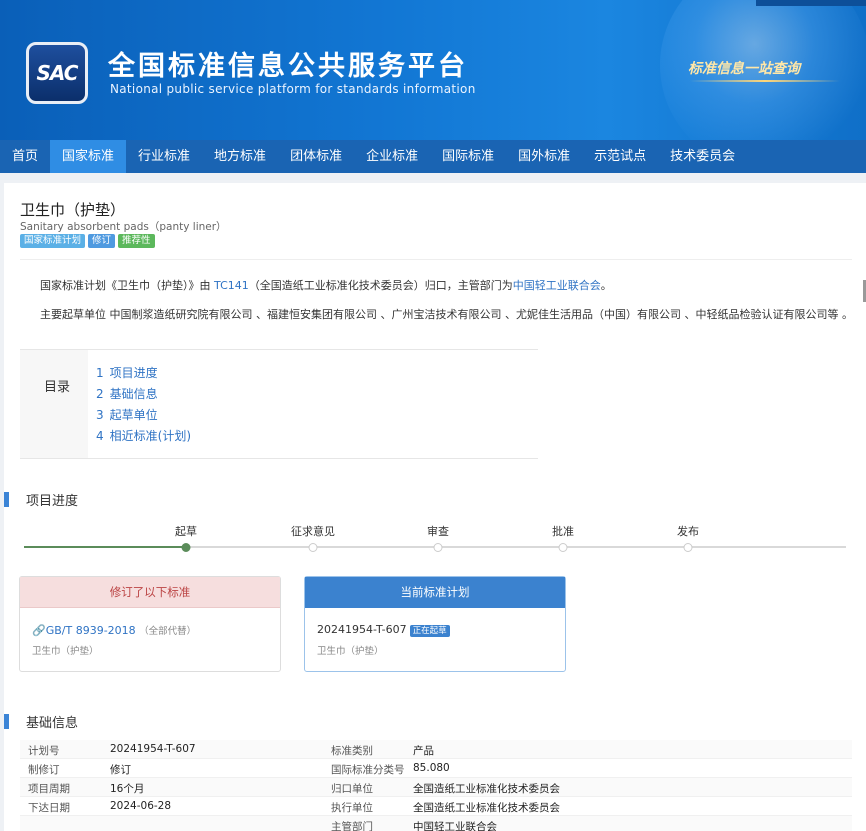  What do you see at coordinates (186, 531) in the screenshot?
I see `progress-stage: 起草` at bounding box center [186, 531].